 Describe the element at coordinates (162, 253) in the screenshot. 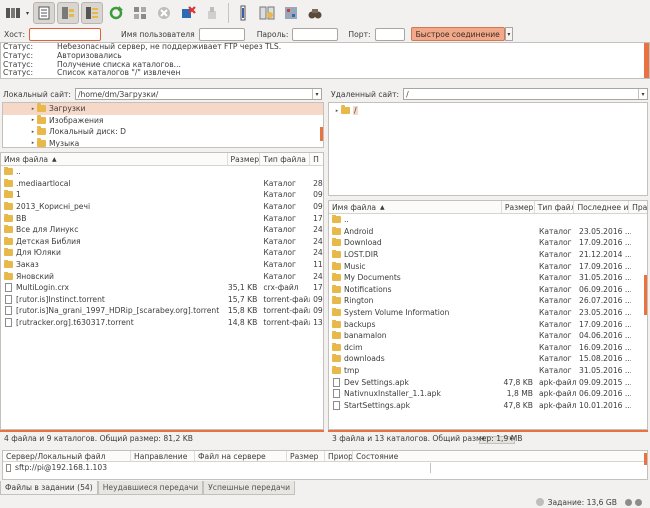

I see `table-row: Для Юляки Каталог 24.` at that location.